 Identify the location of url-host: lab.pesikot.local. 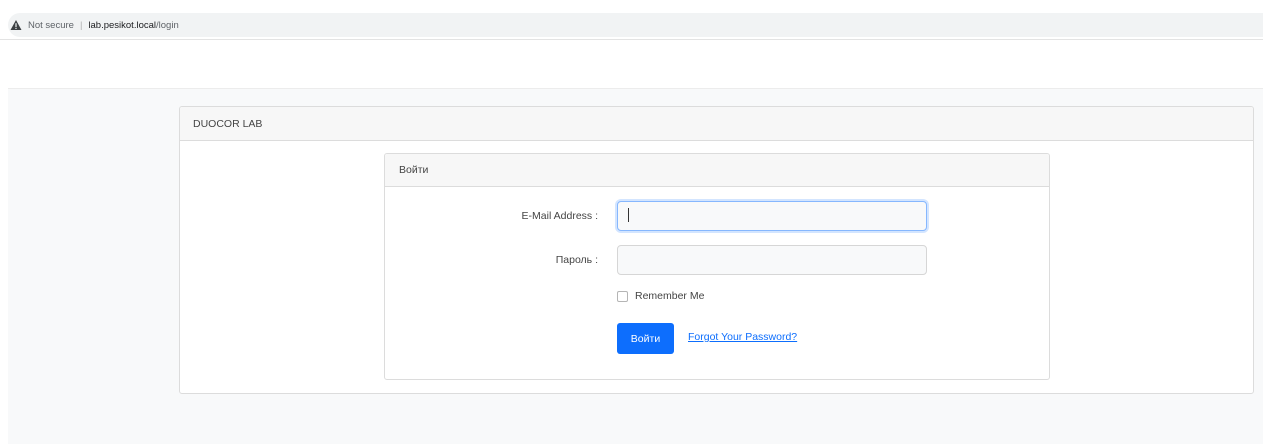
(122, 25).